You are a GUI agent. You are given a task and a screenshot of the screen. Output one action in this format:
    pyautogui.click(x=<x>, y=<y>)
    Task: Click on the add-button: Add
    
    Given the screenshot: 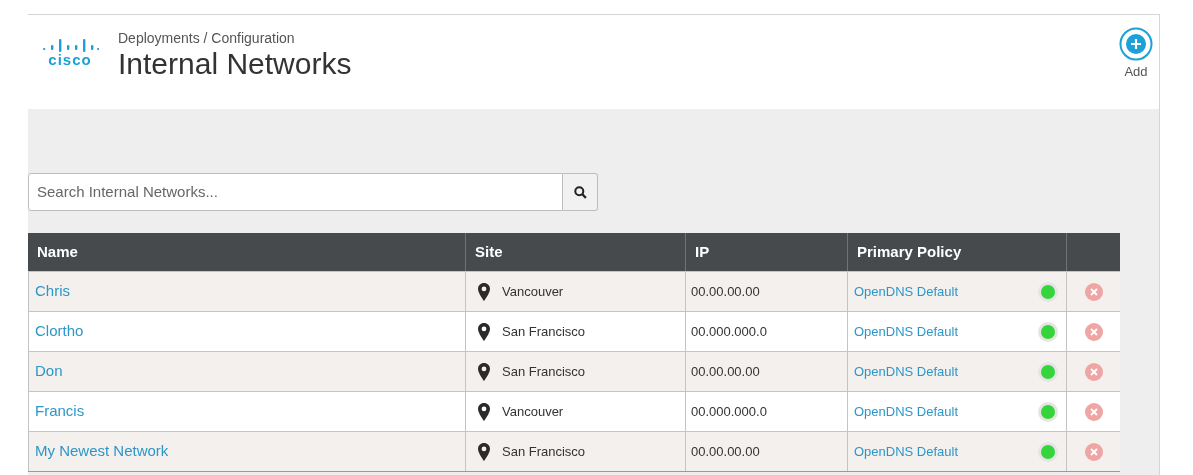 What is the action you would take?
    pyautogui.click(x=1136, y=53)
    